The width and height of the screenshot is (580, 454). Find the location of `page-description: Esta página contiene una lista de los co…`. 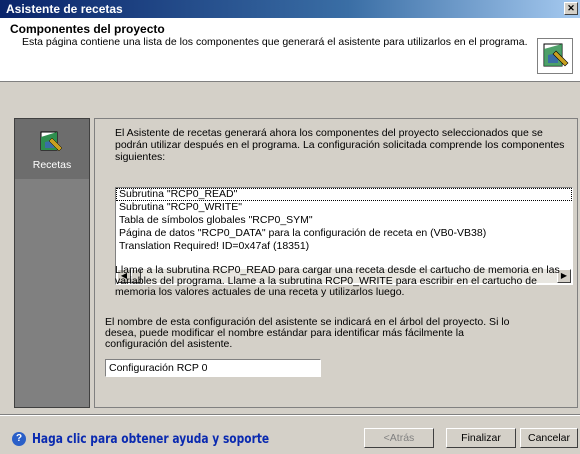

page-description: Esta página contiene una lista de los co… is located at coordinates (275, 42).